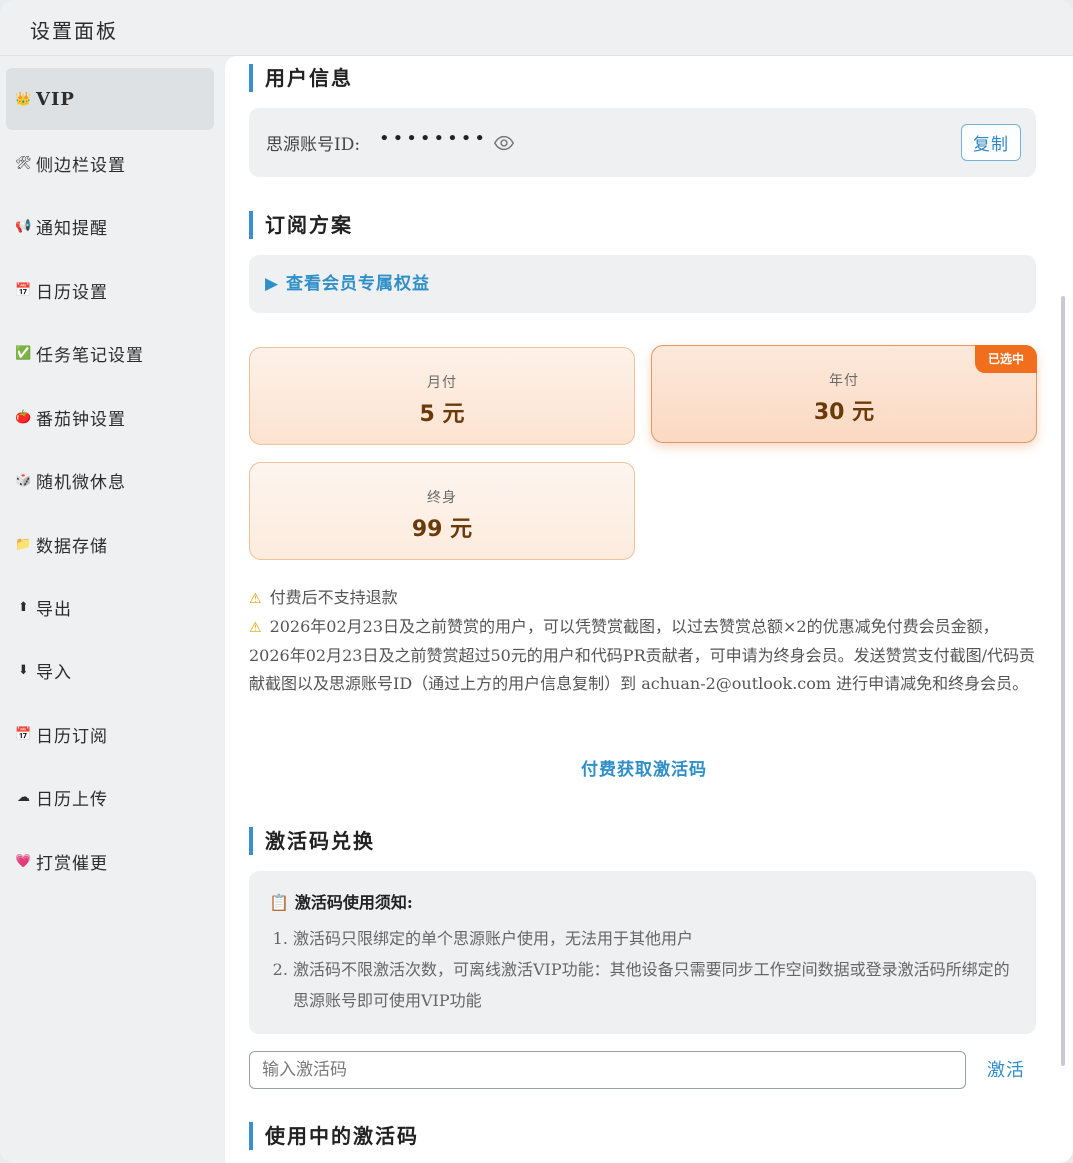 The image size is (1073, 1163). I want to click on pay-for-code-link: 付费获取激活码, so click(644, 767).